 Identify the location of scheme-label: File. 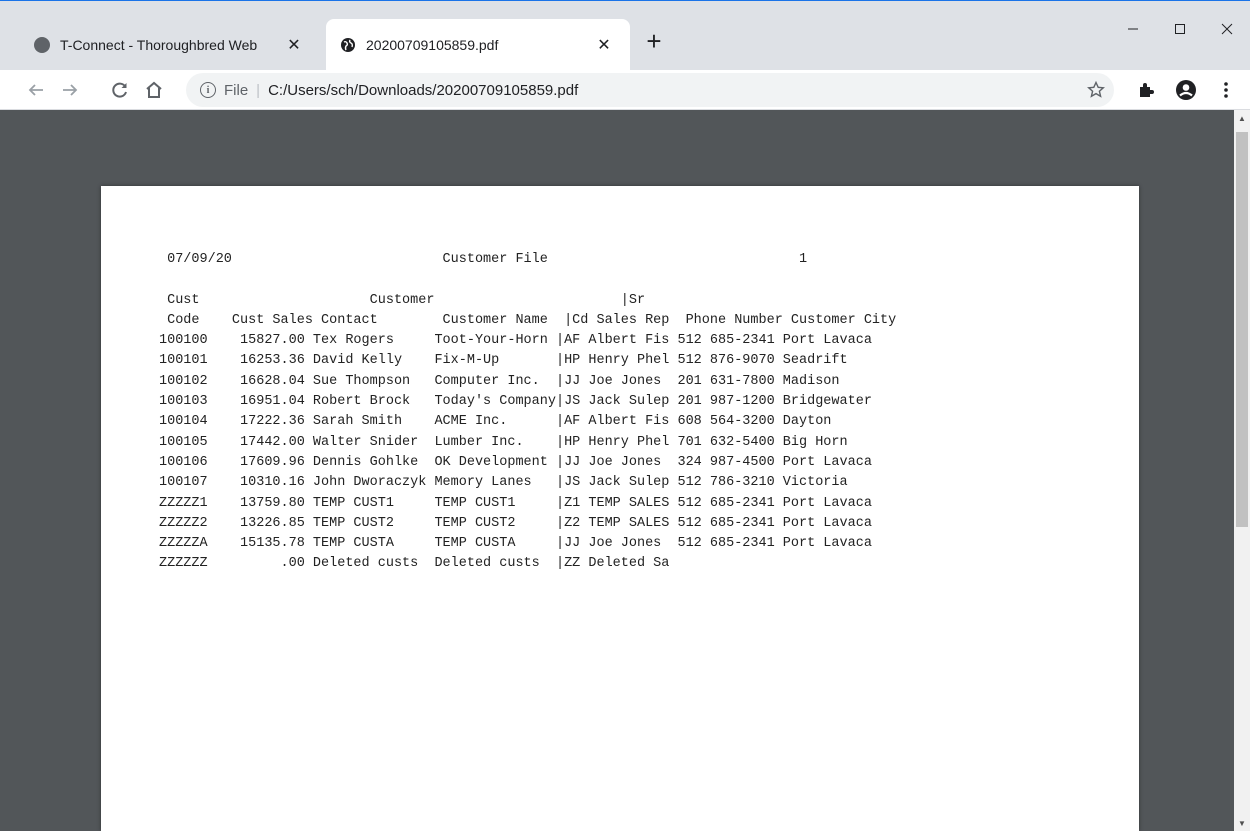
(236, 90).